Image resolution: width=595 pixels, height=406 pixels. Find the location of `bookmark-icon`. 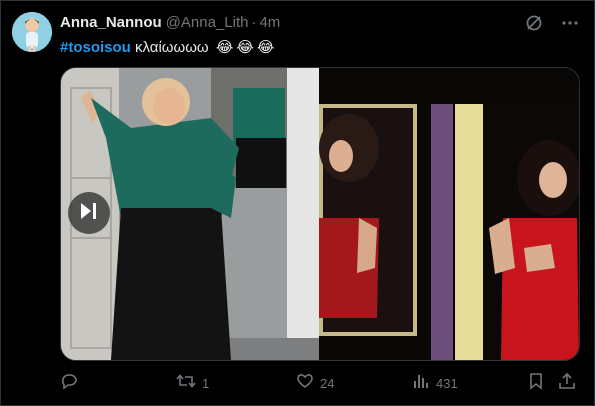

bookmark-icon is located at coordinates (536, 384).